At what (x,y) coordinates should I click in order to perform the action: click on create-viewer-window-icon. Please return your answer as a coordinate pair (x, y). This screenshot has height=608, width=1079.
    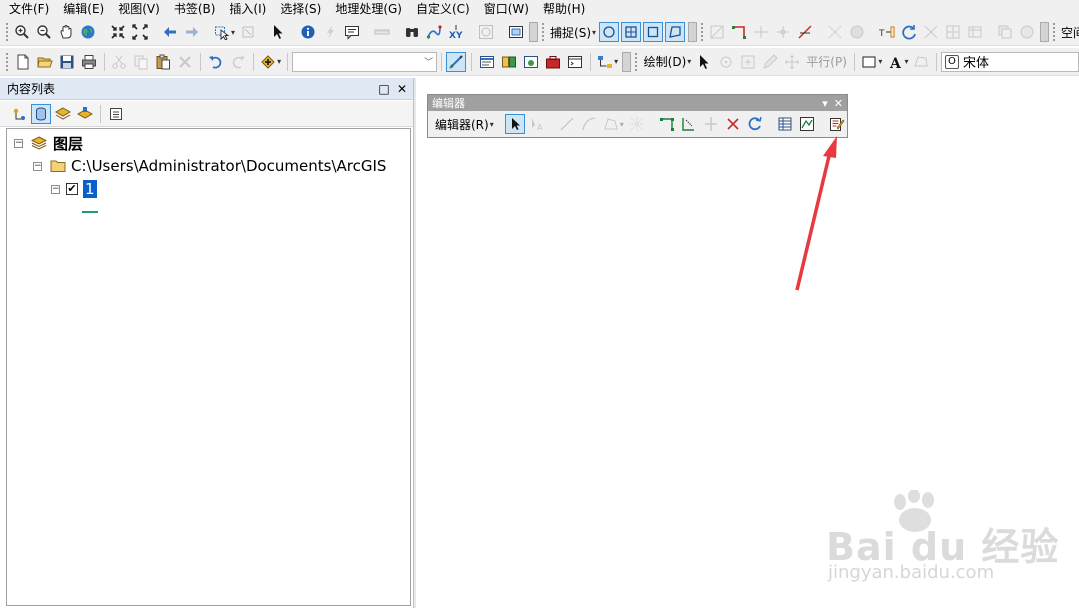
    Looking at the image, I should click on (516, 32).